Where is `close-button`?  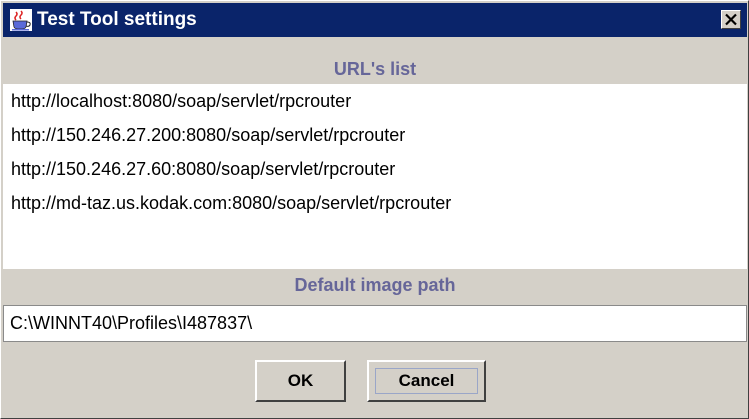
close-button is located at coordinates (731, 19).